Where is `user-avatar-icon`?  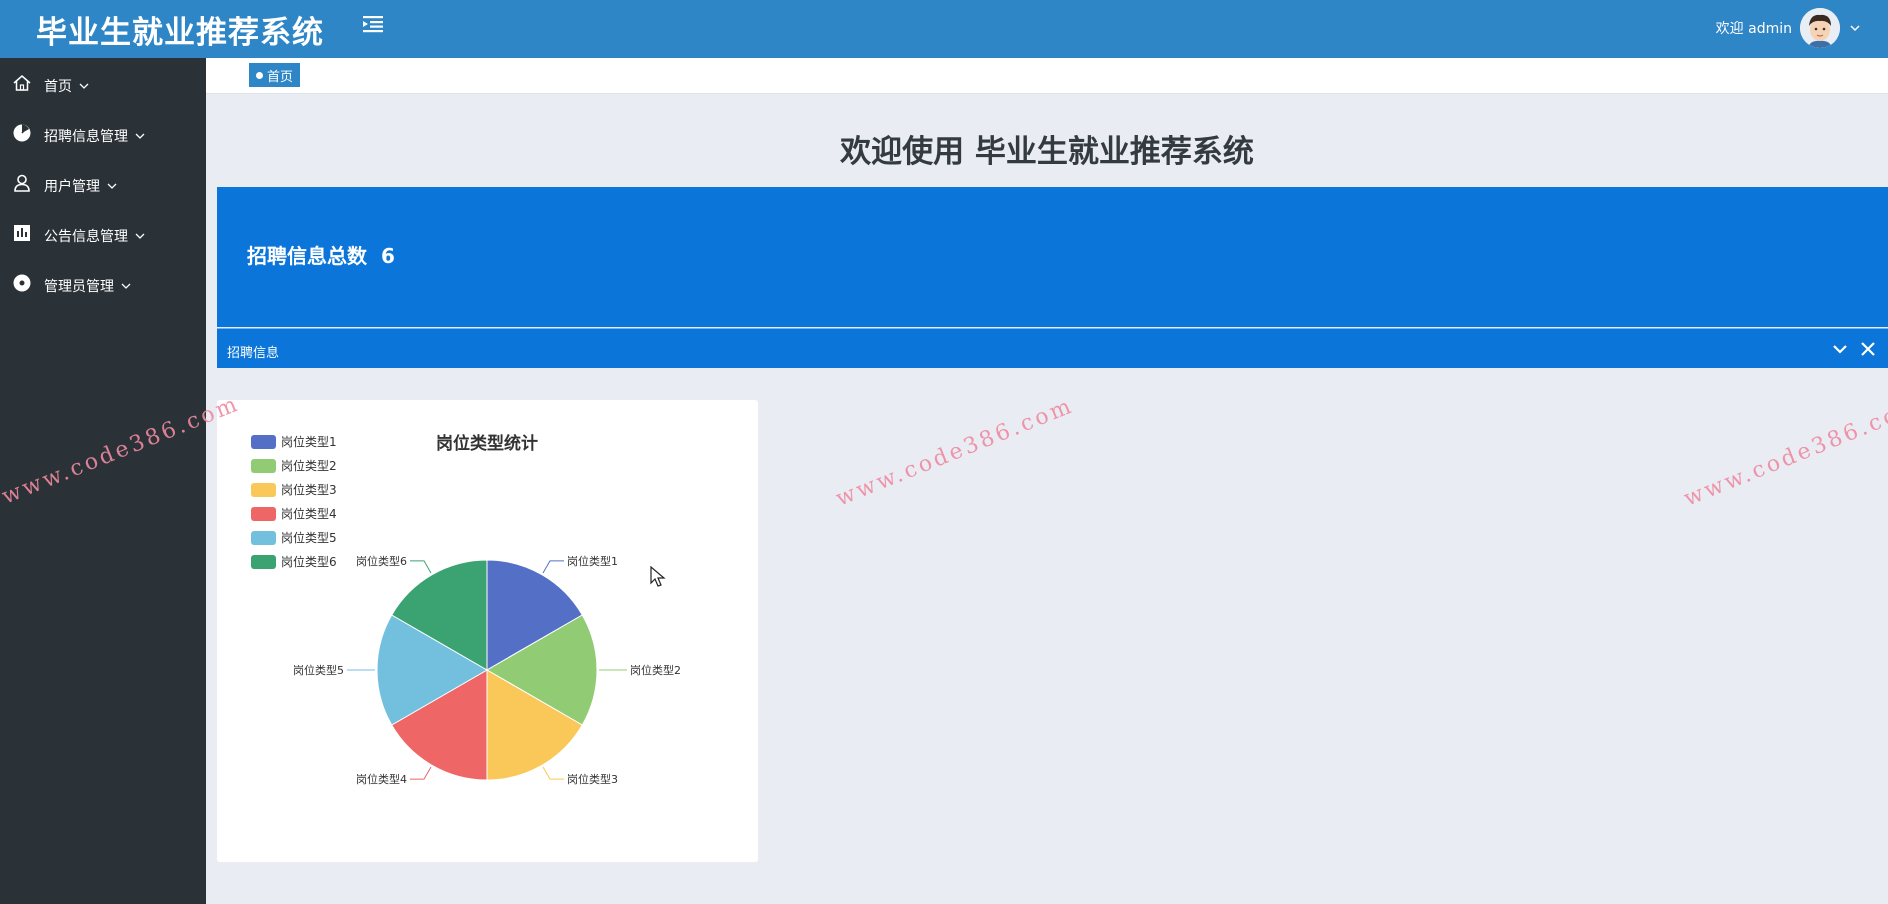
user-avatar-icon is located at coordinates (1820, 28).